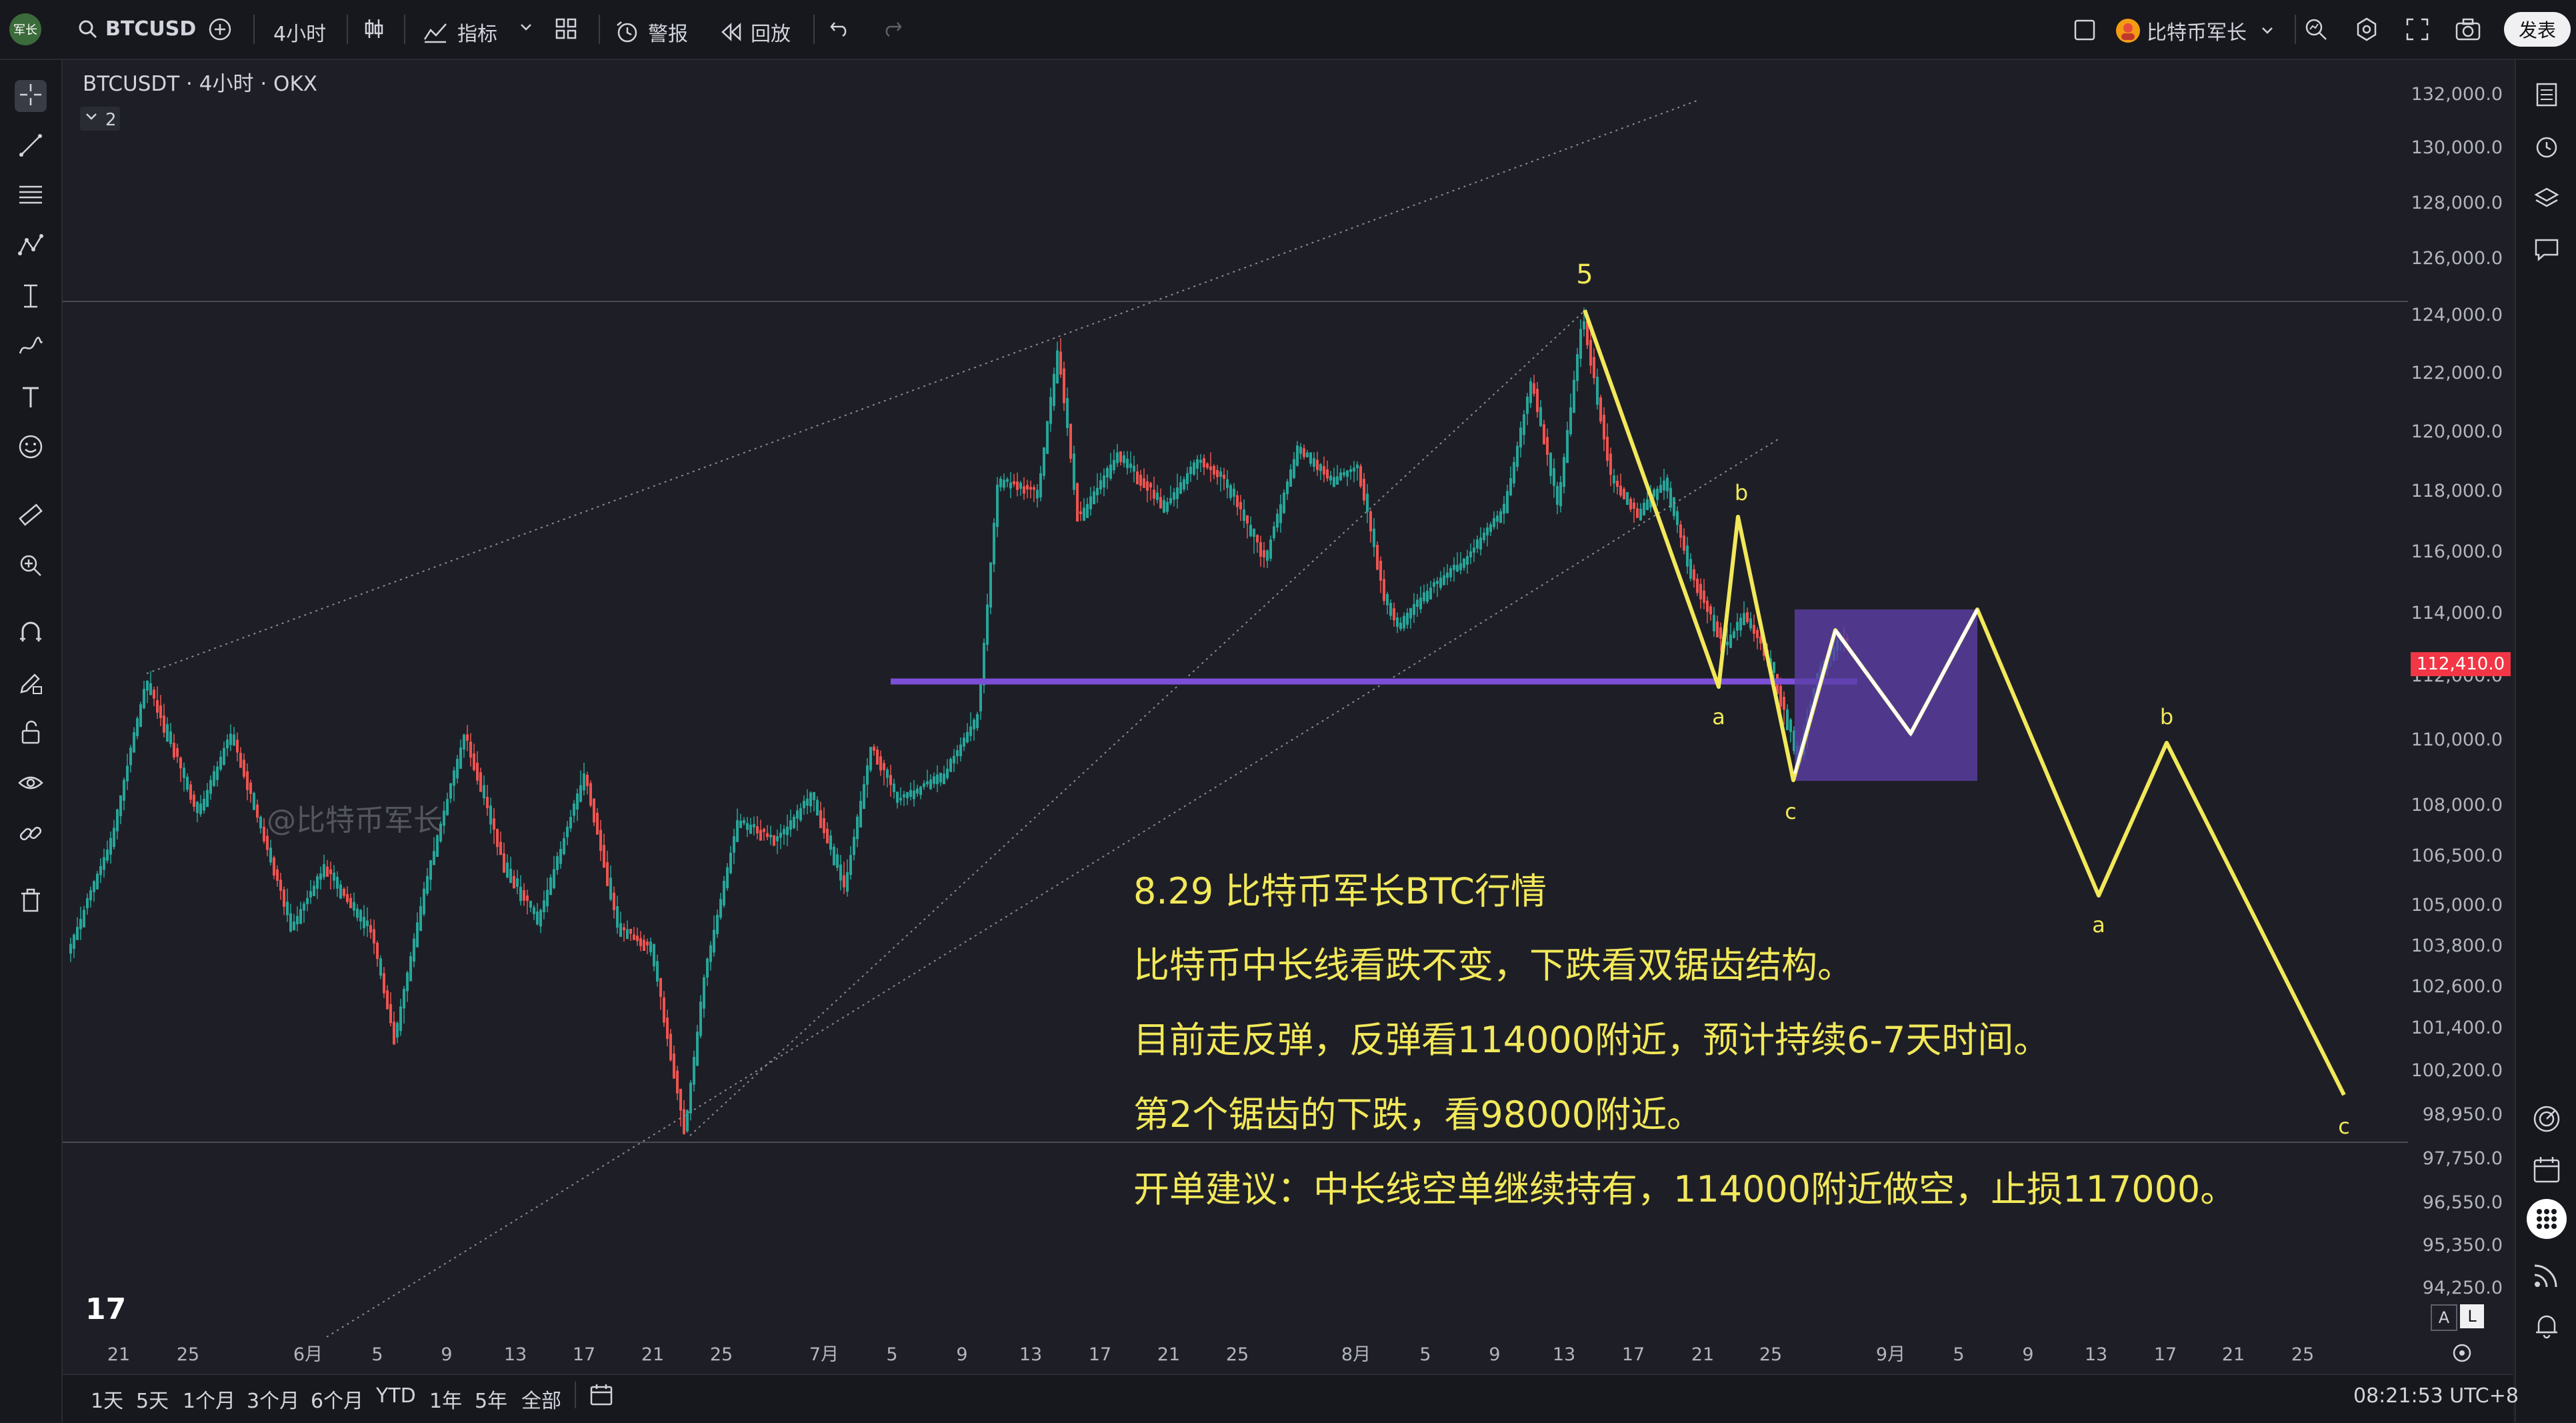 The width and height of the screenshot is (2576, 1423). What do you see at coordinates (337, 1399) in the screenshot?
I see `range-6m: 6个月` at bounding box center [337, 1399].